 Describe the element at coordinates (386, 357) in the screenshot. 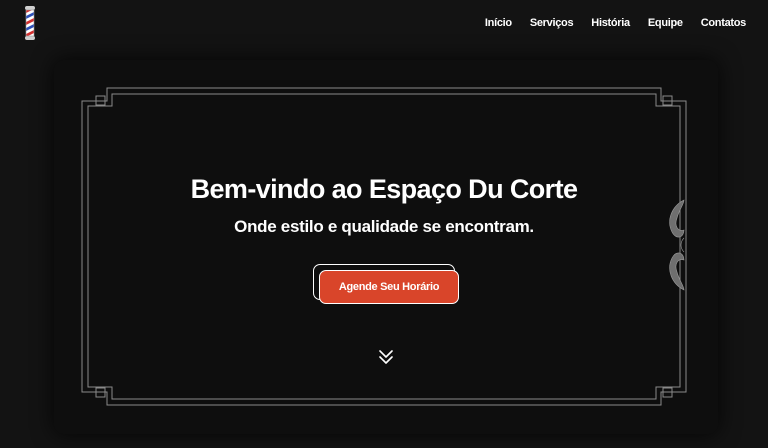

I see `double-chevron-down-icon` at that location.